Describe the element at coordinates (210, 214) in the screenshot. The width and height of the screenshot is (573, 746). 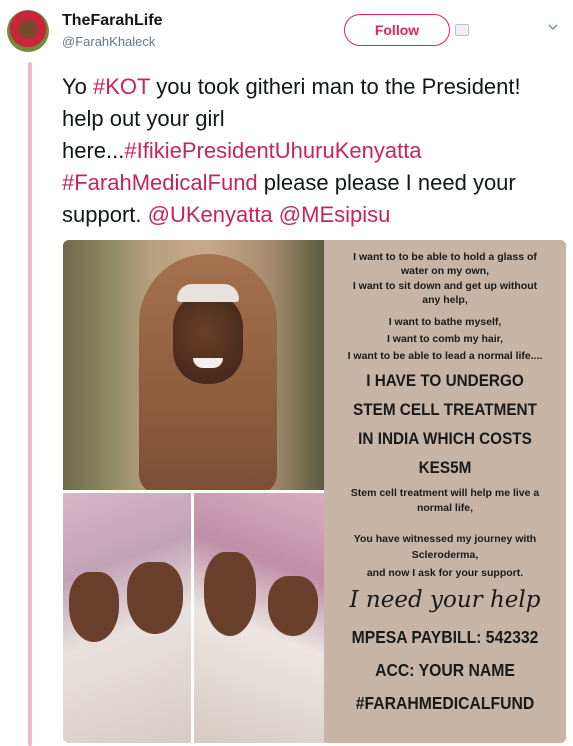
I see `mention-ukenyatta: @UKenyatta` at that location.